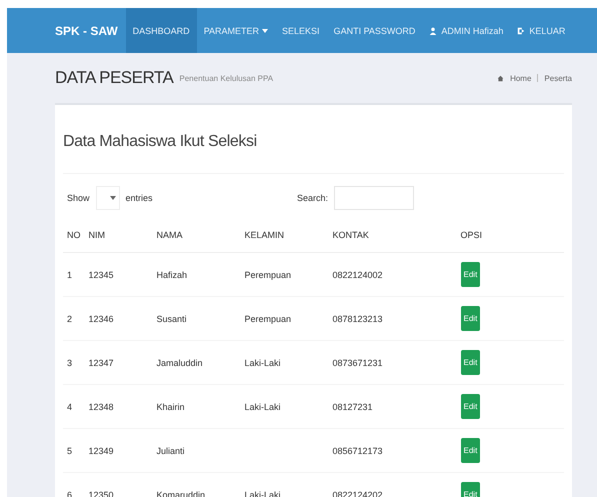  What do you see at coordinates (357, 363) in the screenshot?
I see `table-cell: 0873671231` at bounding box center [357, 363].